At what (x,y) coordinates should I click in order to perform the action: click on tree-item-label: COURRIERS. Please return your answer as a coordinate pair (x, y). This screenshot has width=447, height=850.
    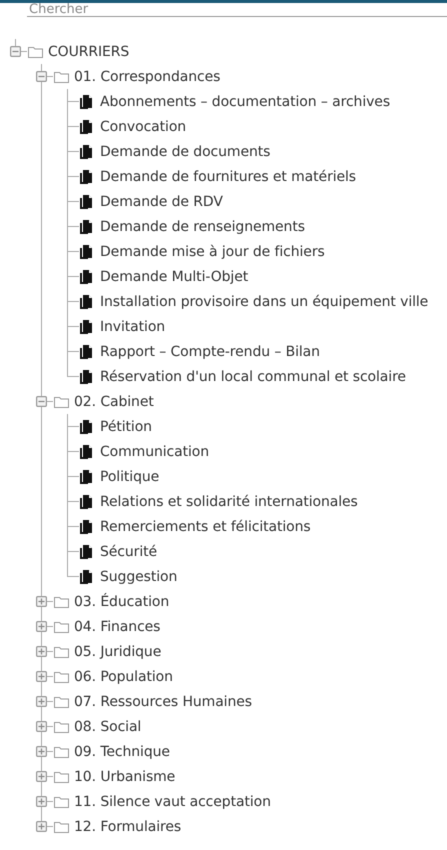
    Looking at the image, I should click on (89, 52).